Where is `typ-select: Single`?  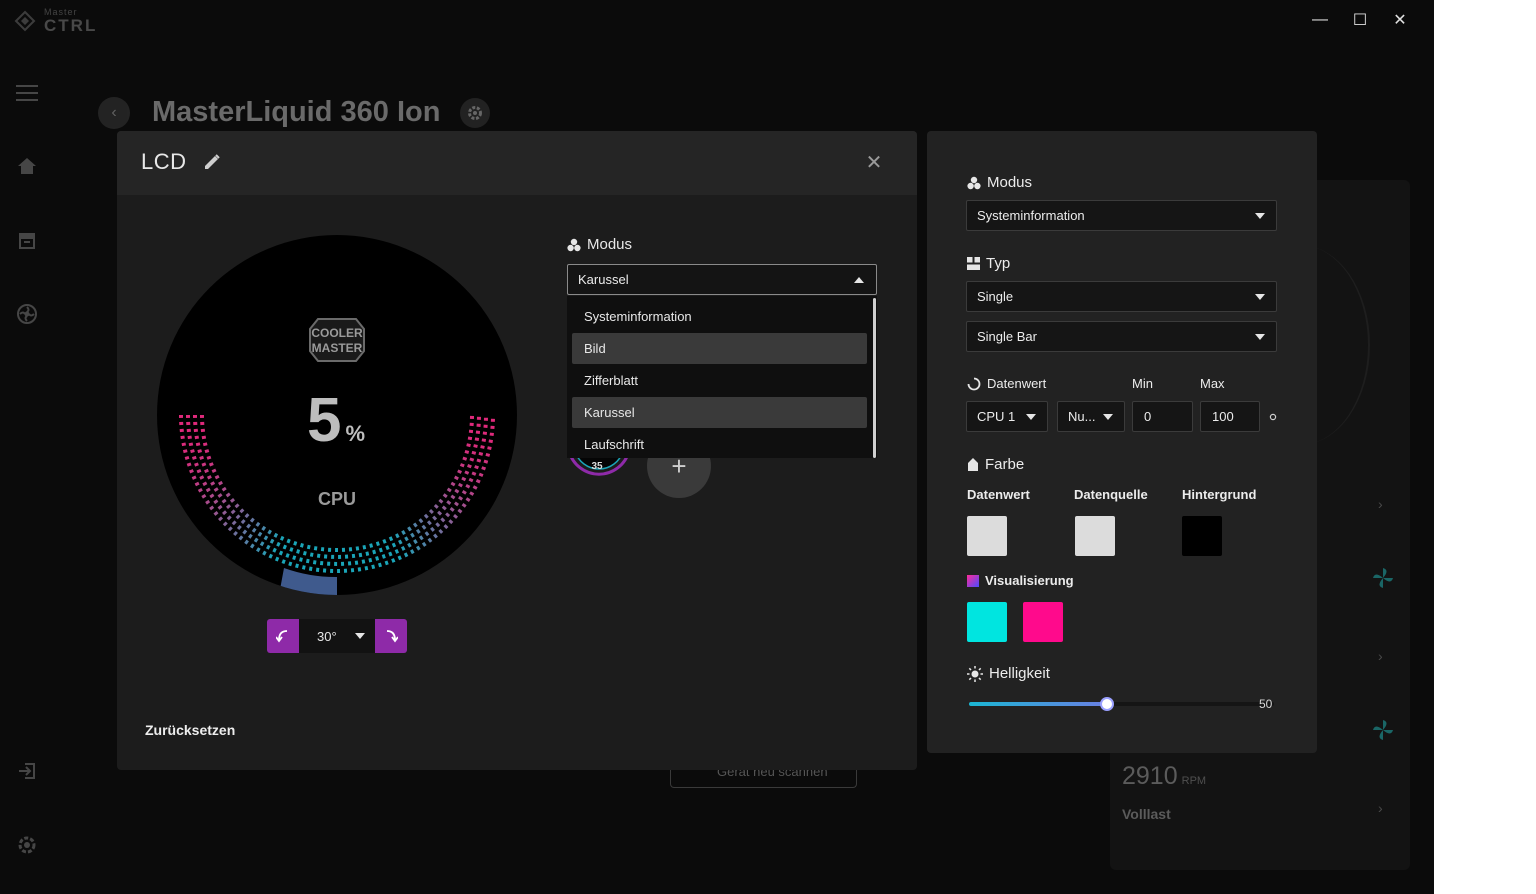 typ-select: Single is located at coordinates (1121, 296).